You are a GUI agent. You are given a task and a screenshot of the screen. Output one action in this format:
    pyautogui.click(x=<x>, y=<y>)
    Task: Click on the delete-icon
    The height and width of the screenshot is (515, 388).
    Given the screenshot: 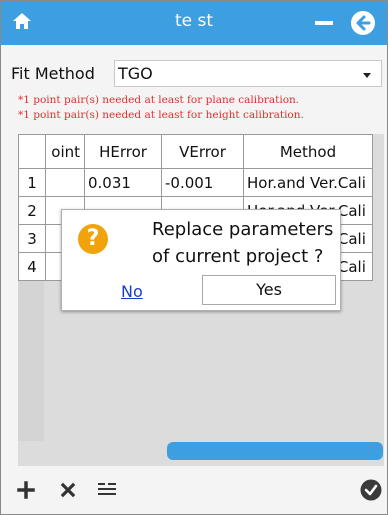 What is the action you would take?
    pyautogui.click(x=68, y=490)
    